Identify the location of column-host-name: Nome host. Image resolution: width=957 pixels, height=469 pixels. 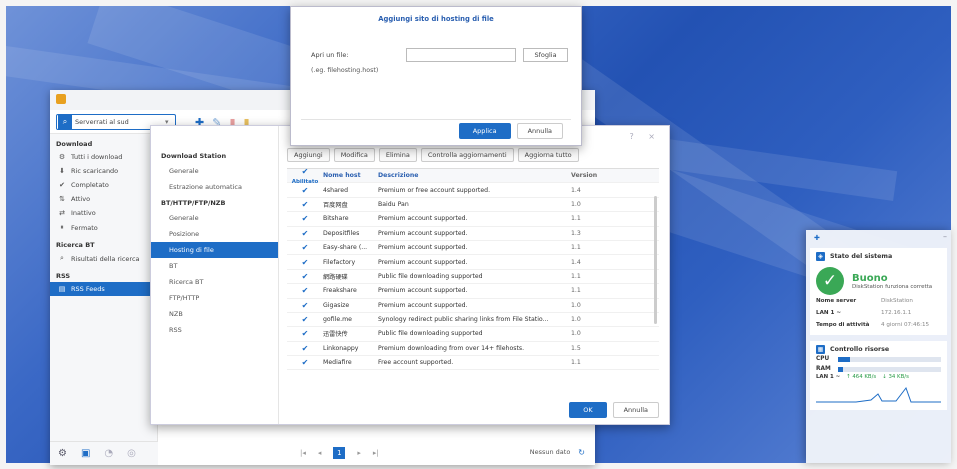
(350, 175).